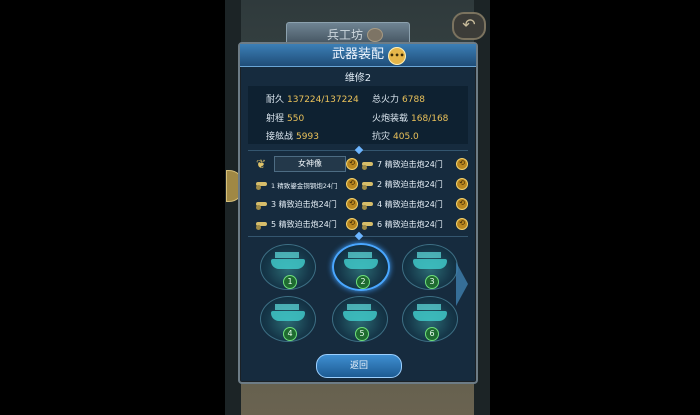 Image resolution: width=700 pixels, height=415 pixels. Describe the element at coordinates (357, 54) in the screenshot. I see `panel-title: 武器装配` at that location.